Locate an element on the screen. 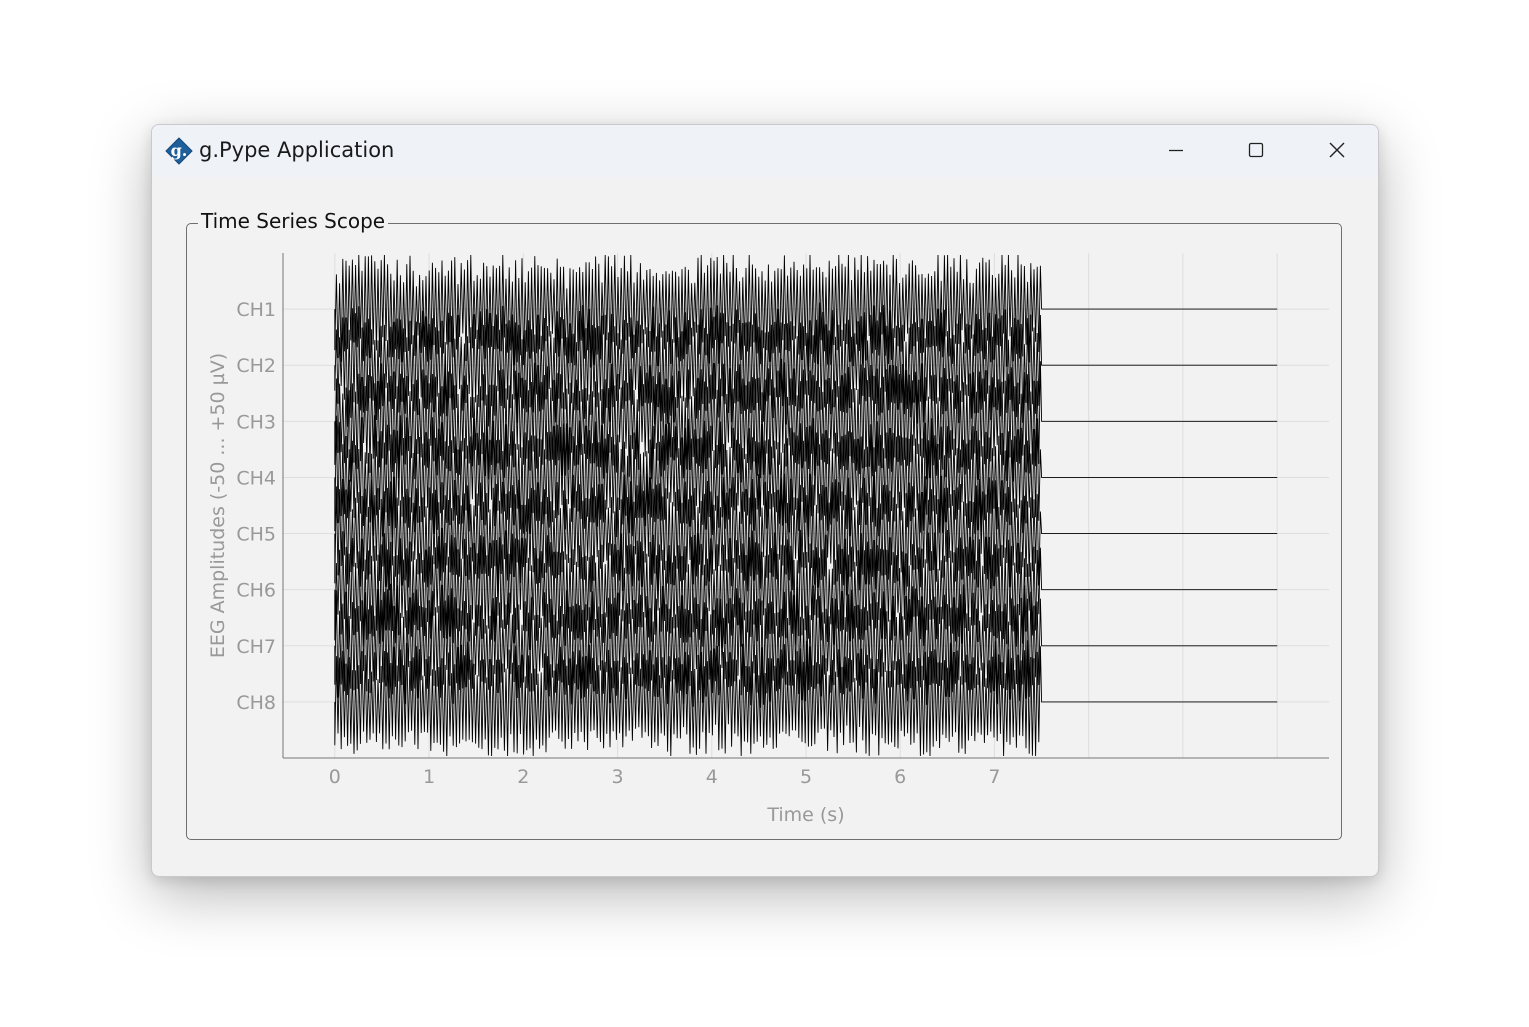 This screenshot has height=1027, width=1529. x-axis-label: Time (s) is located at coordinates (805, 815).